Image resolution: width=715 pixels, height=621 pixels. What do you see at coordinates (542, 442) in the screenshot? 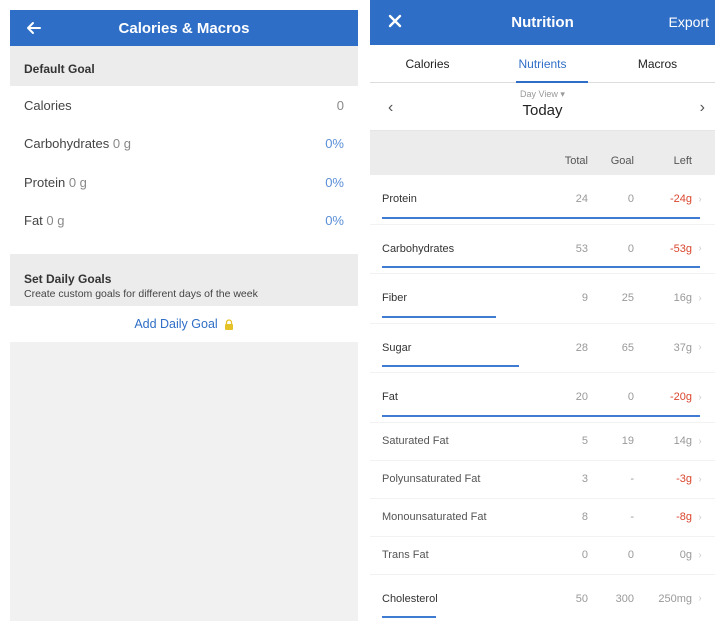
I see `table-row: Saturated Fat 5 19 14g ›` at bounding box center [542, 442].